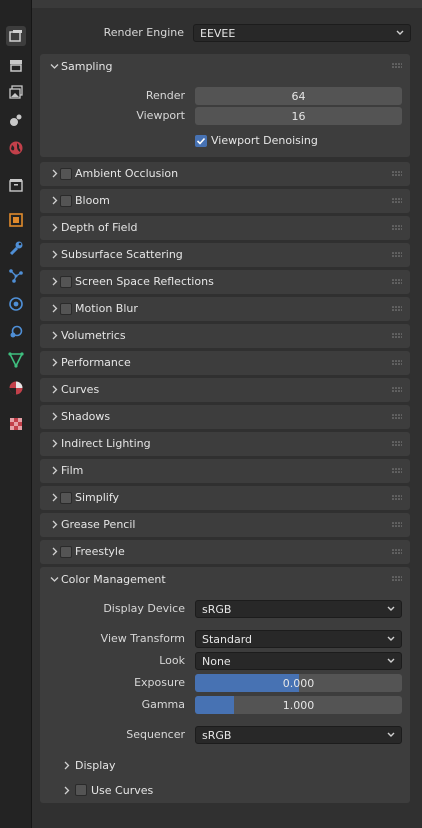 The height and width of the screenshot is (828, 422). What do you see at coordinates (106, 443) in the screenshot?
I see `panel-title: Indirect Lighting` at bounding box center [106, 443].